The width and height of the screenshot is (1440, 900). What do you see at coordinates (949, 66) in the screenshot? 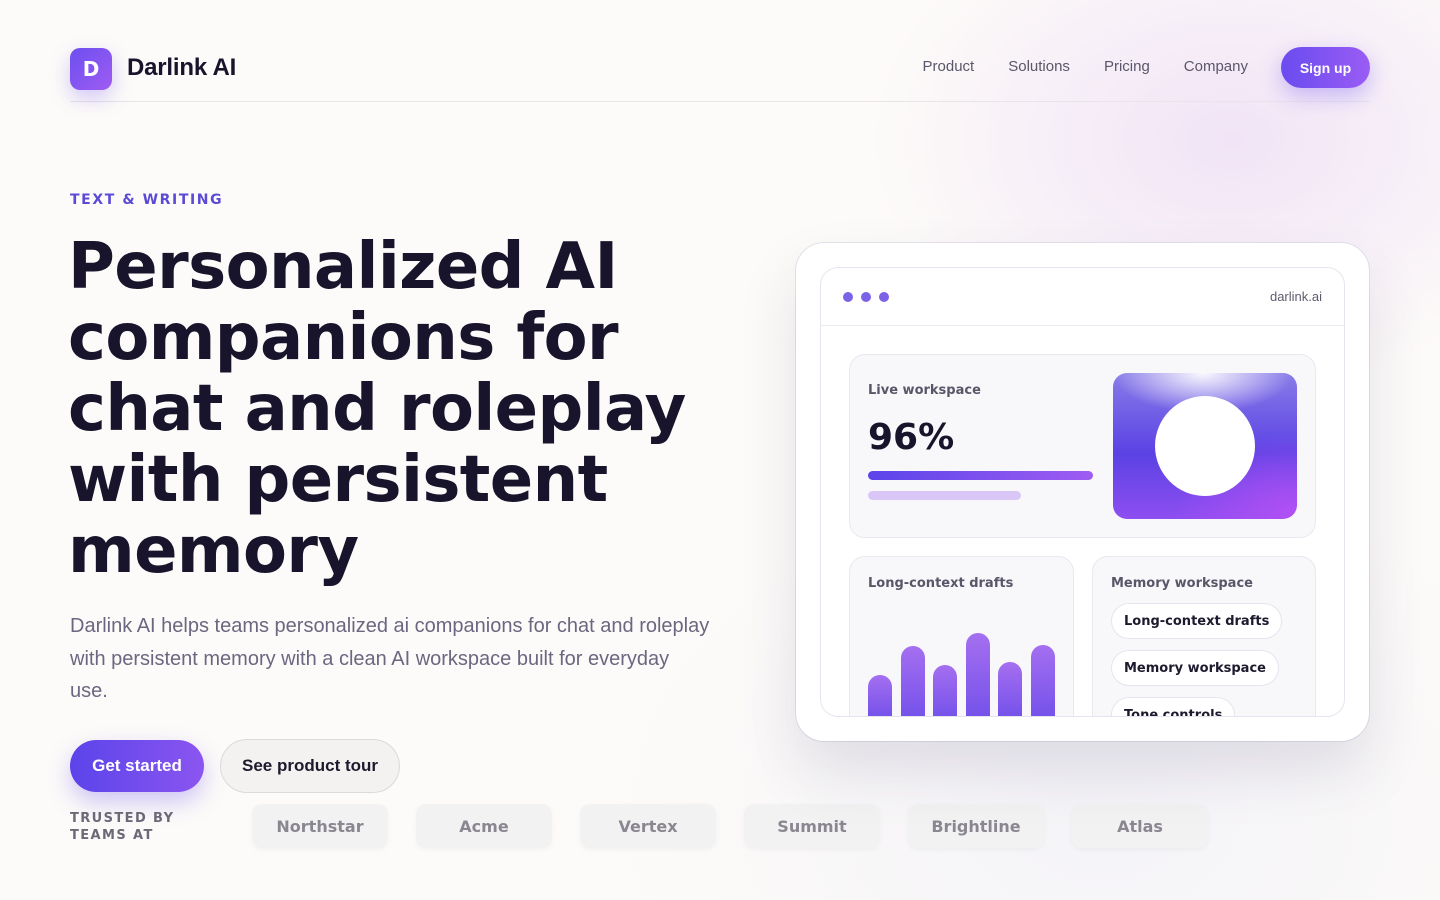
I see `nav-item-product: Product` at bounding box center [949, 66].